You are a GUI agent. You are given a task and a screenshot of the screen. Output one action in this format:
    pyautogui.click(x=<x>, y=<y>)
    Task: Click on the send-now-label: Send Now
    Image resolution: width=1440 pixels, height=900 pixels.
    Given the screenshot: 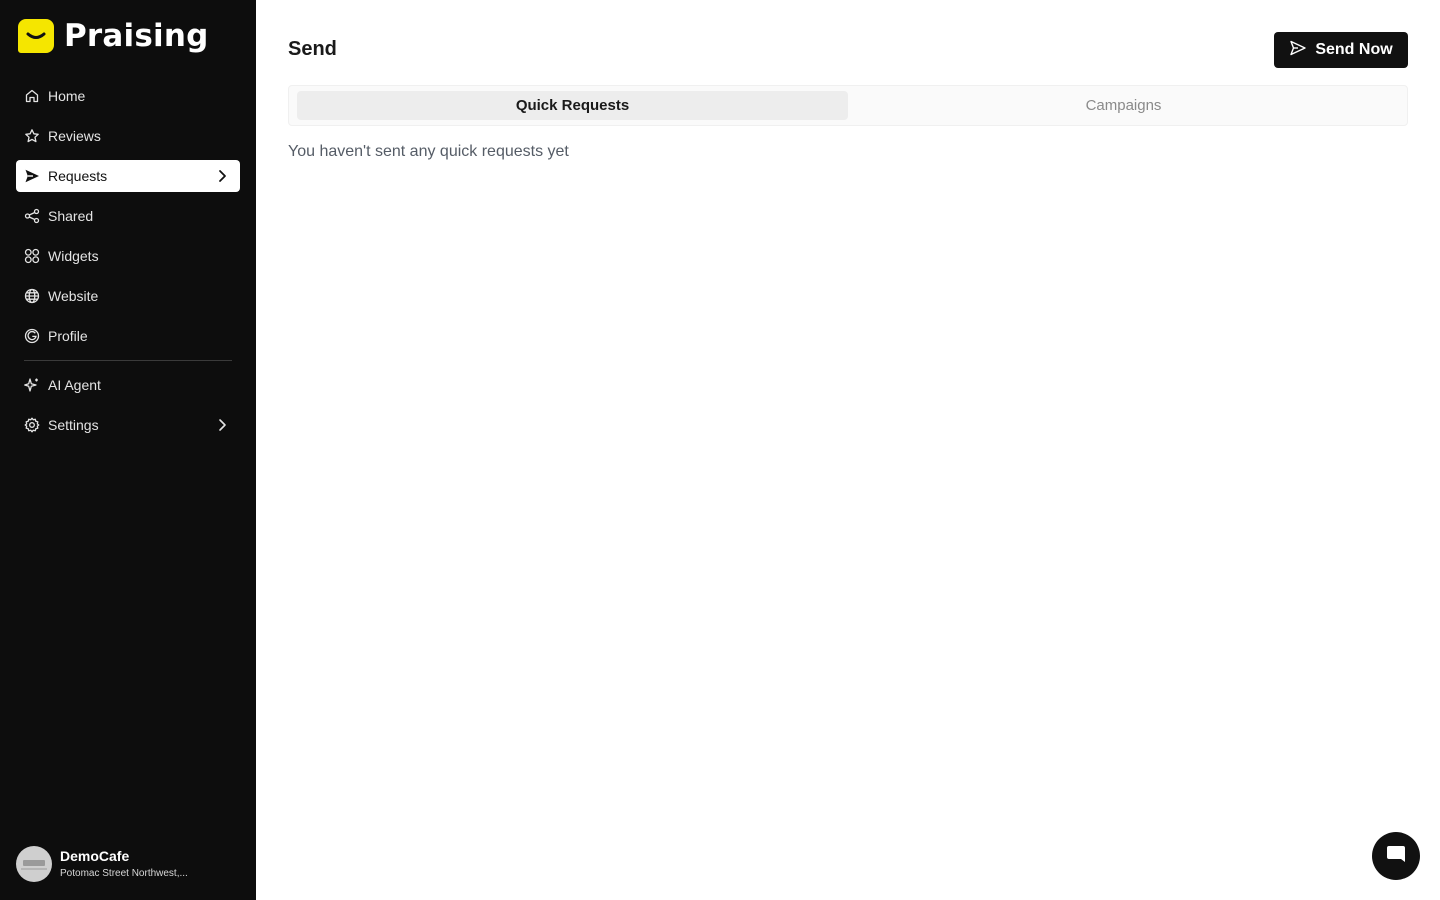 What is the action you would take?
    pyautogui.click(x=1354, y=49)
    